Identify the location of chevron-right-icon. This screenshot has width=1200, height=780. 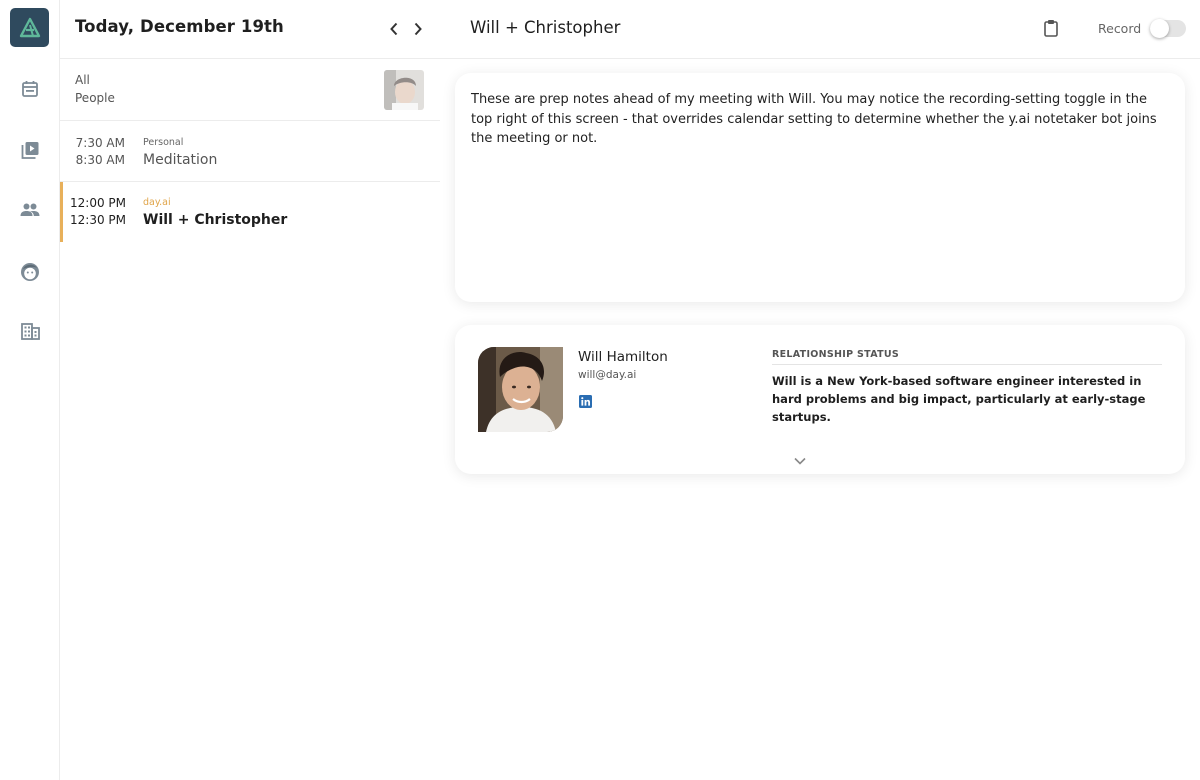
(418, 29).